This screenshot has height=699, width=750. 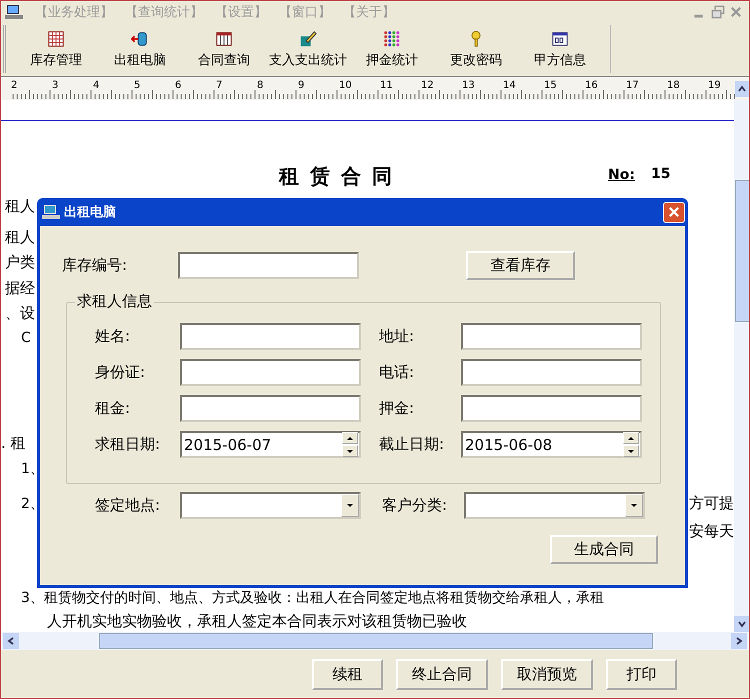 I want to click on contract-text: 户类, so click(x=20, y=262).